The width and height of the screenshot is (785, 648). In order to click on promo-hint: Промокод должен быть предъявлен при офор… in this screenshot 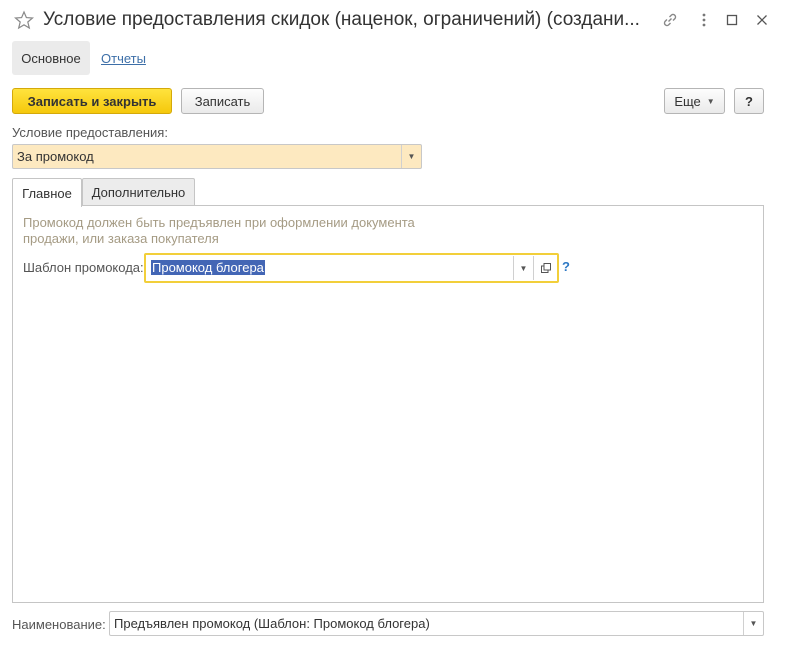, I will do `click(233, 231)`.